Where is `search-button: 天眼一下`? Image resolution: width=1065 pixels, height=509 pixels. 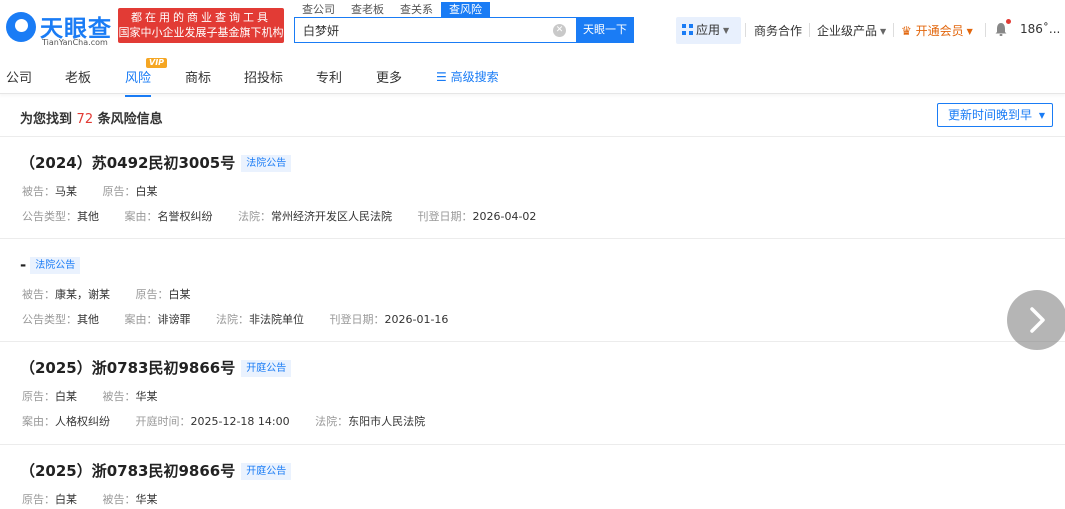 search-button: 天眼一下 is located at coordinates (605, 30).